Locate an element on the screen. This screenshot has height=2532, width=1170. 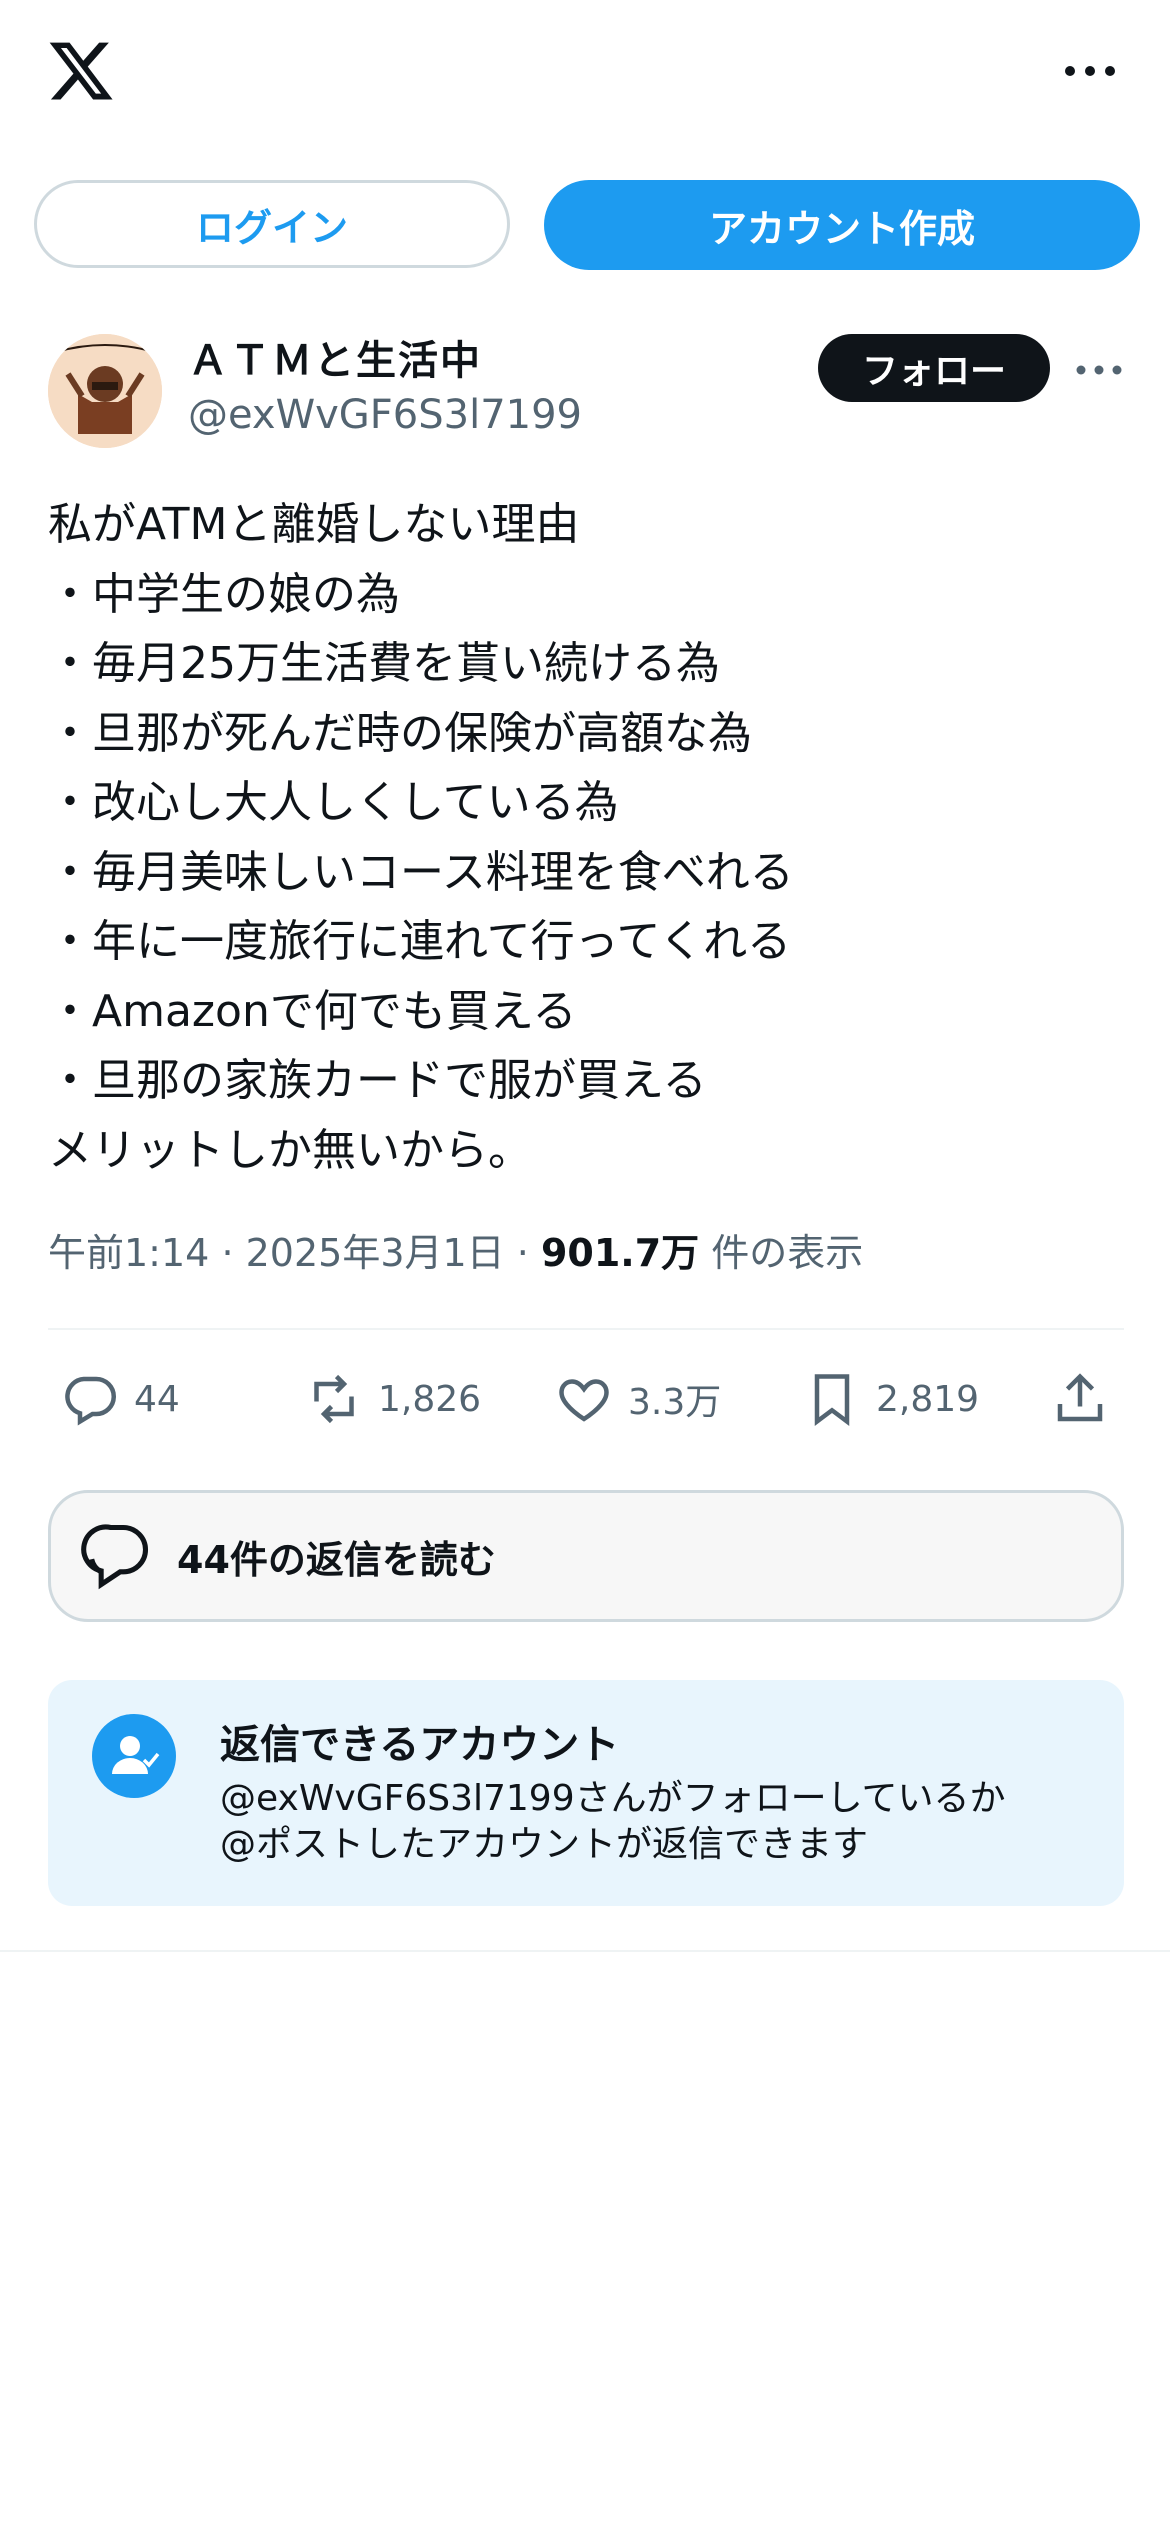
x-logo-icon is located at coordinates (81, 71).